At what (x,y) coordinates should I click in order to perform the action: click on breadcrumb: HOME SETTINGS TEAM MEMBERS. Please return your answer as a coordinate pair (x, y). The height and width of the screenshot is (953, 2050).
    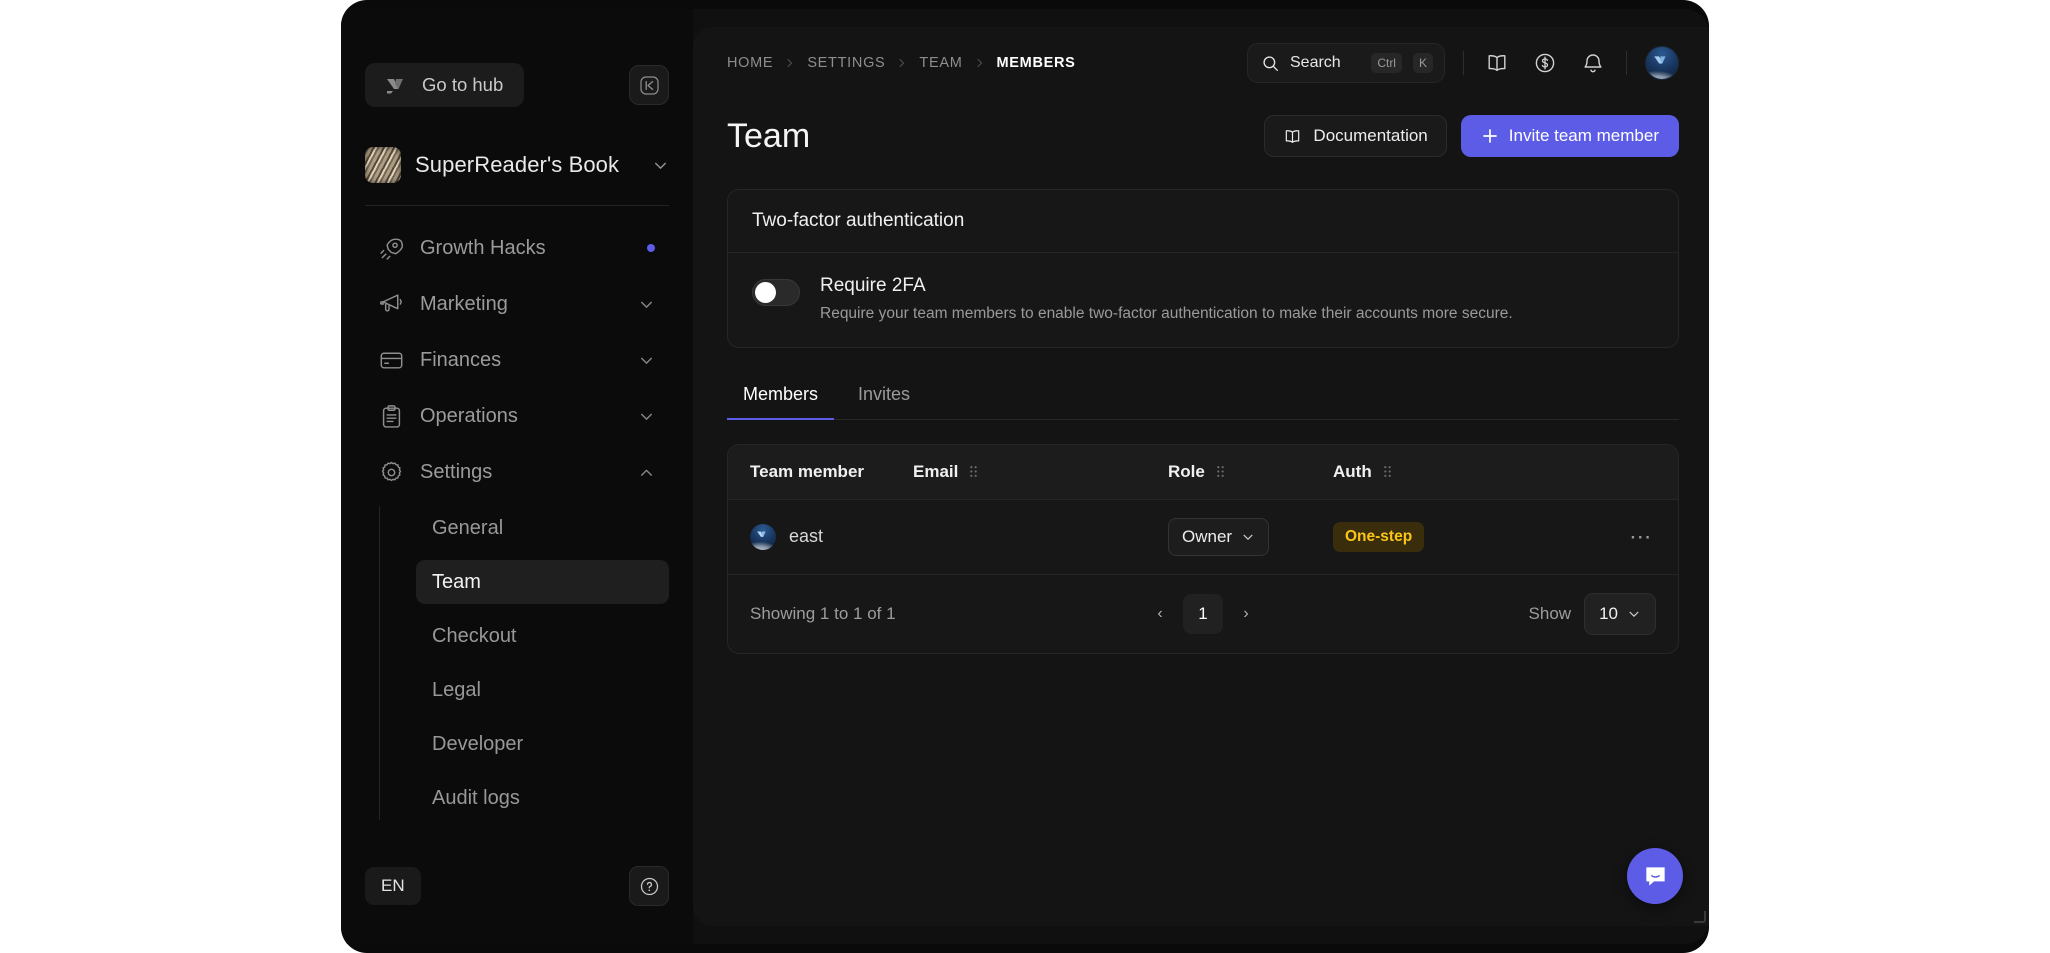
    Looking at the image, I should click on (978, 63).